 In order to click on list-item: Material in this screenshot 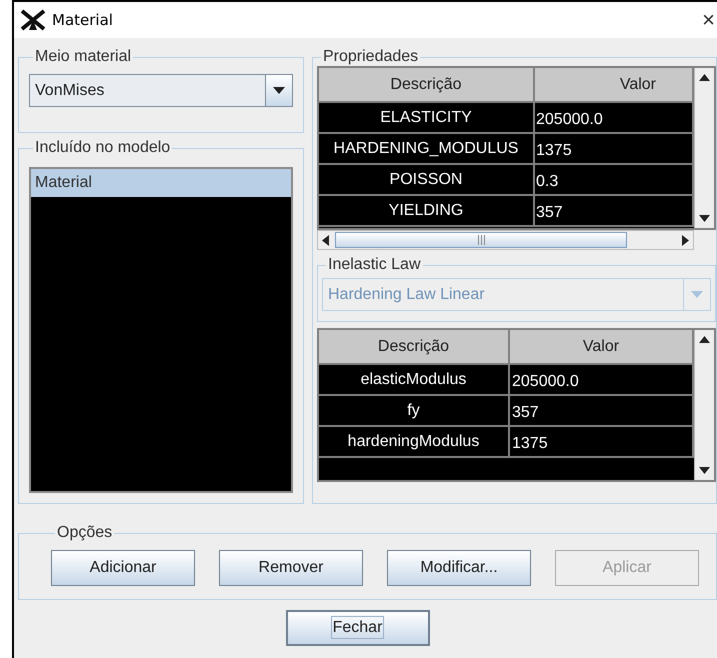, I will do `click(161, 183)`.